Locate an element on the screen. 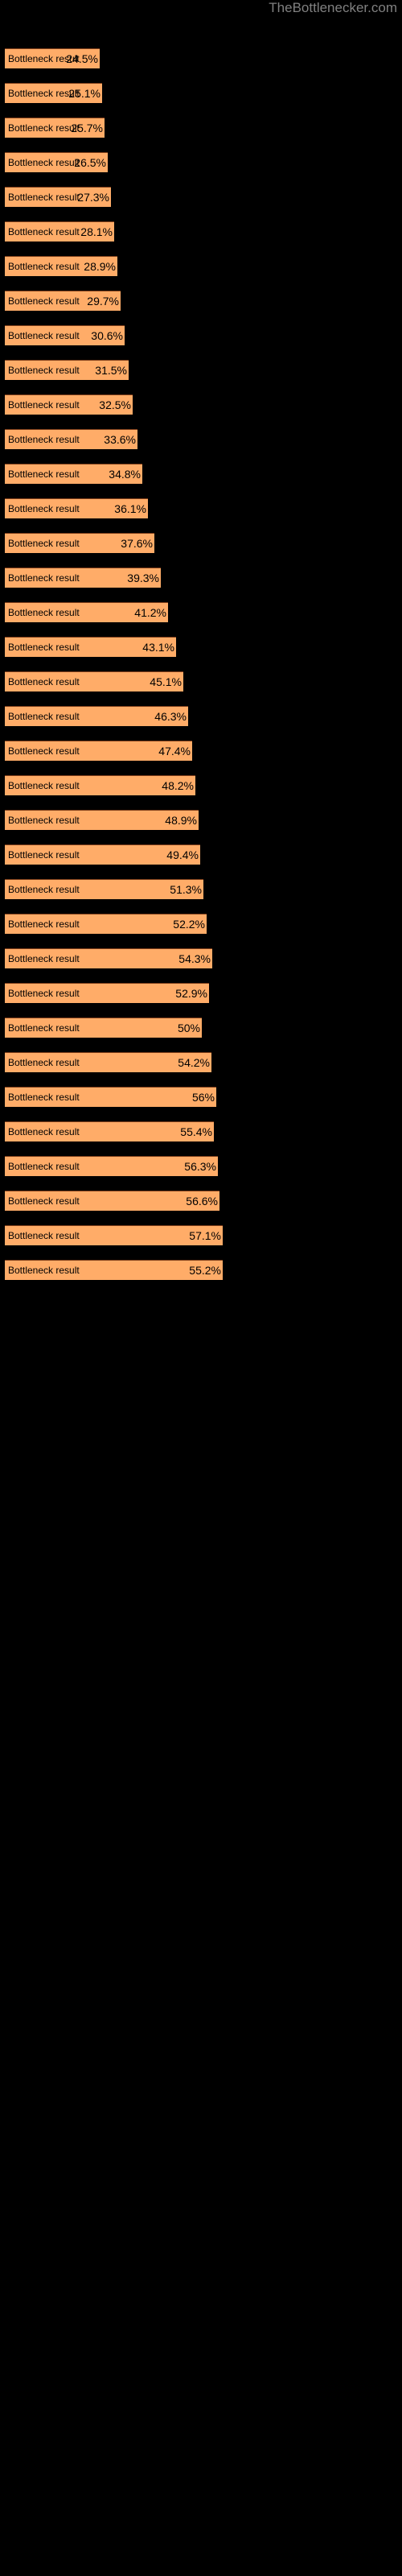 The width and height of the screenshot is (402, 2576). bar: Bottleneck result 54.2% is located at coordinates (108, 1062).